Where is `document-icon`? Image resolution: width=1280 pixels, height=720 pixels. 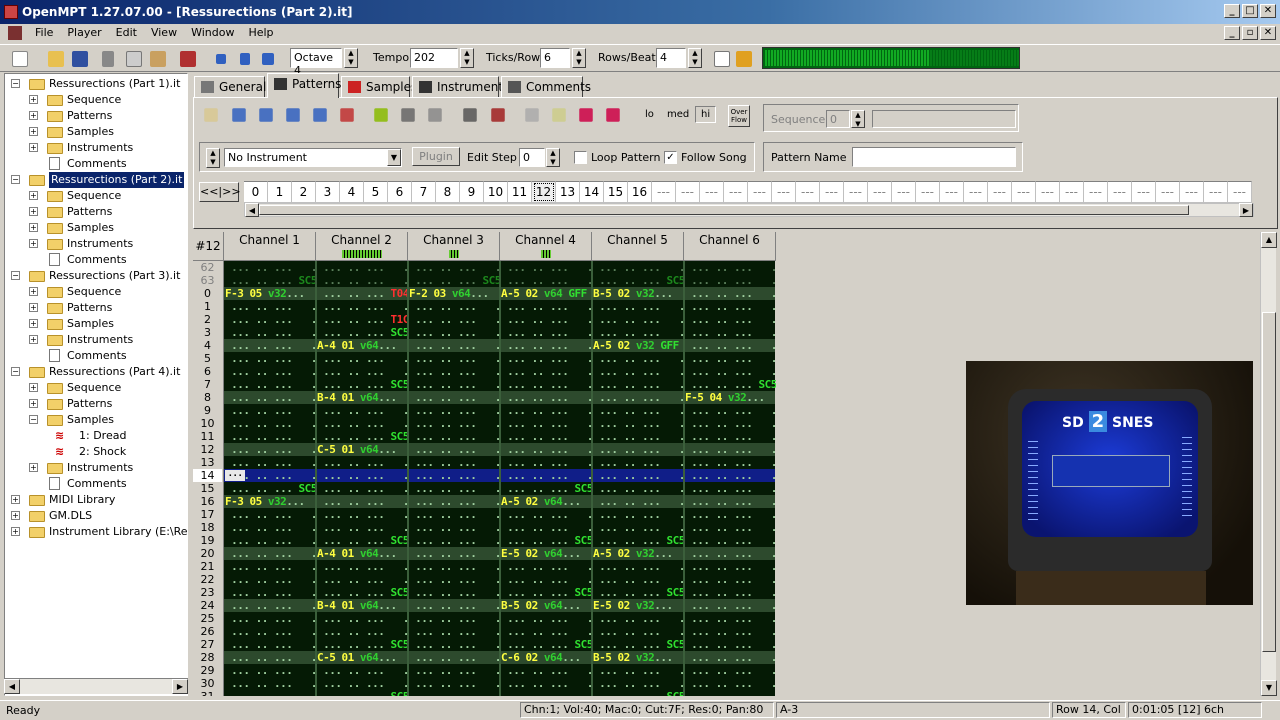
document-icon is located at coordinates (15, 33).